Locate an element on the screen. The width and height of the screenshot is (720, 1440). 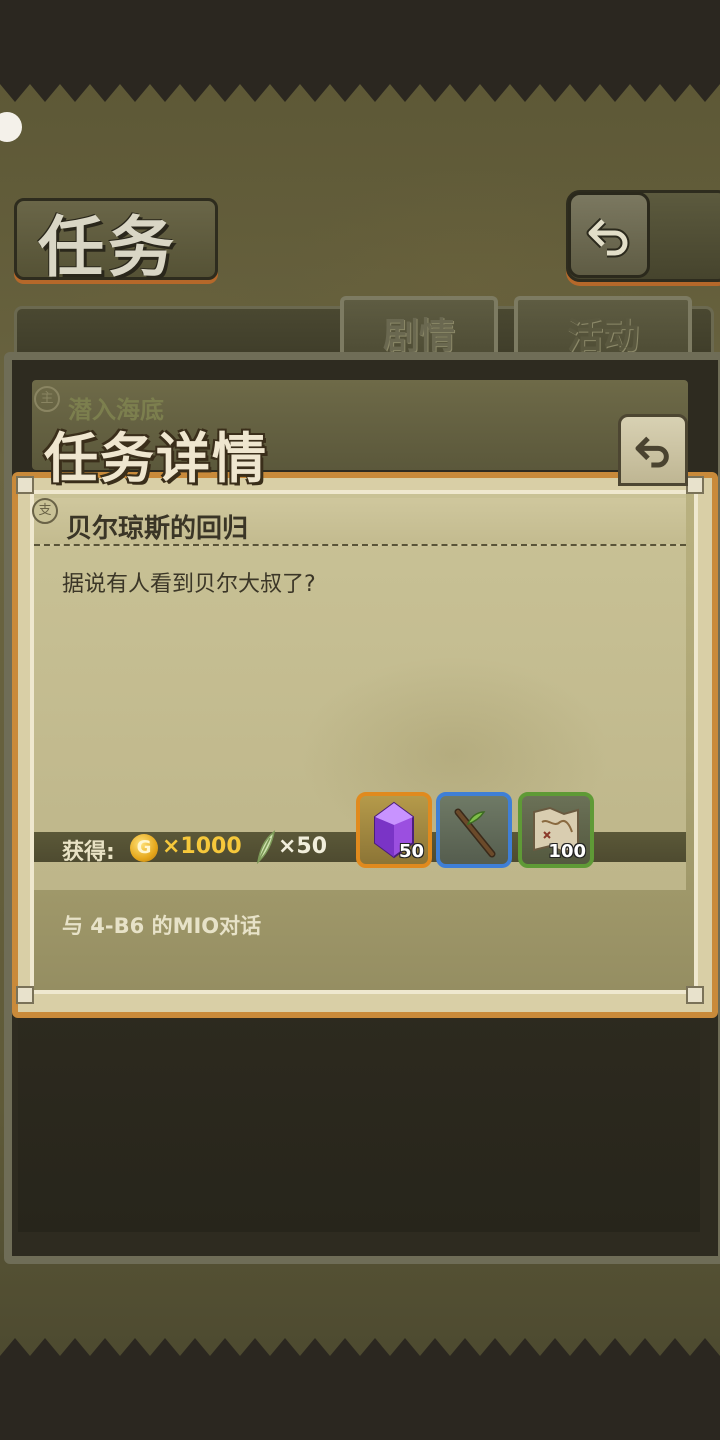
modal-title: 任务详情 is located at coordinates (156, 458).